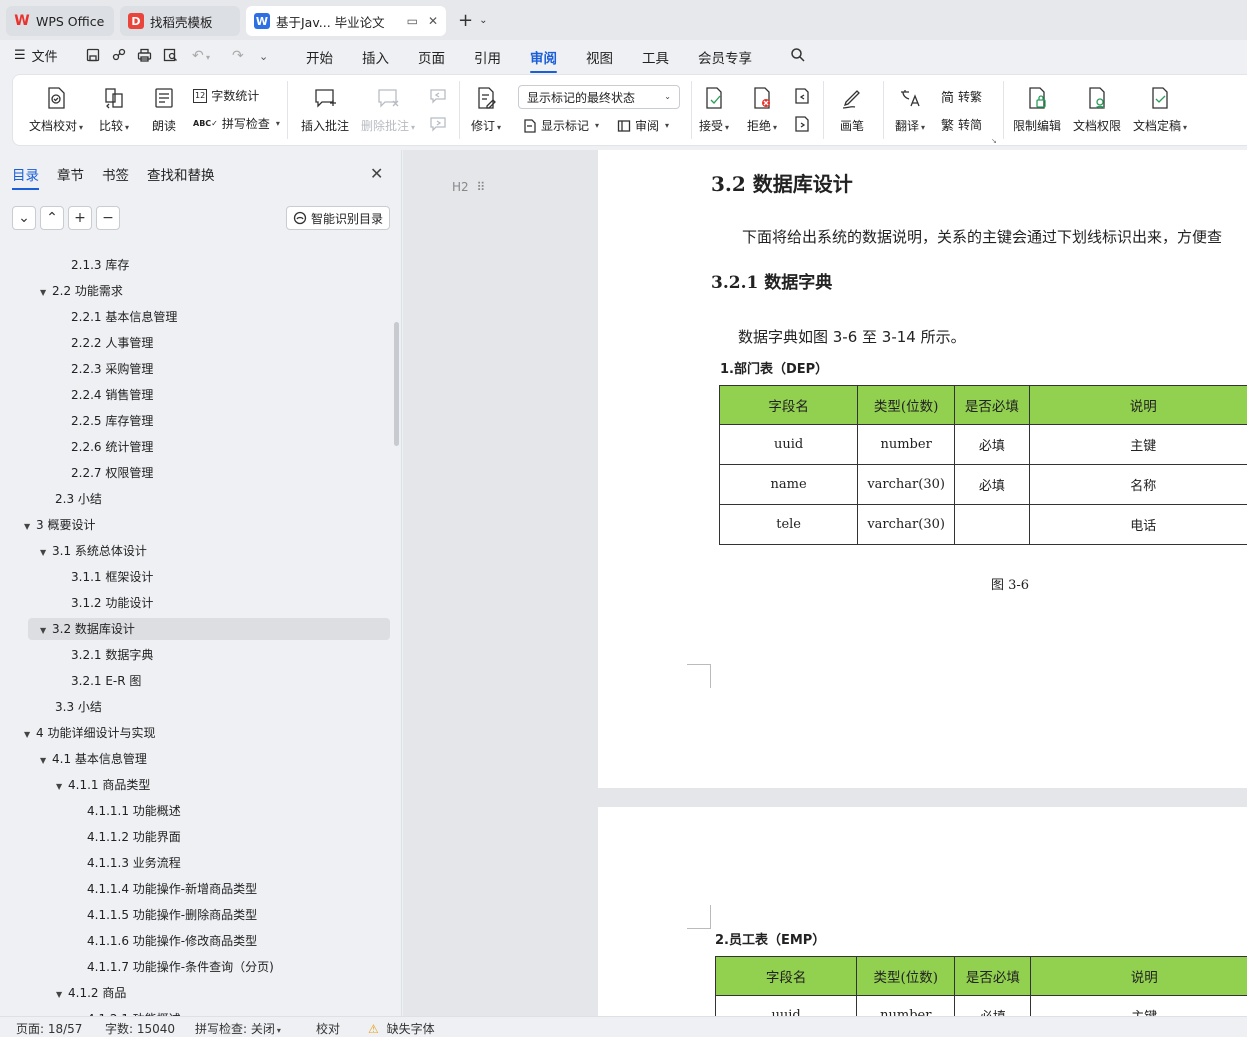  Describe the element at coordinates (114, 109) in the screenshot. I see `compare-button: 比较 ▾` at that location.